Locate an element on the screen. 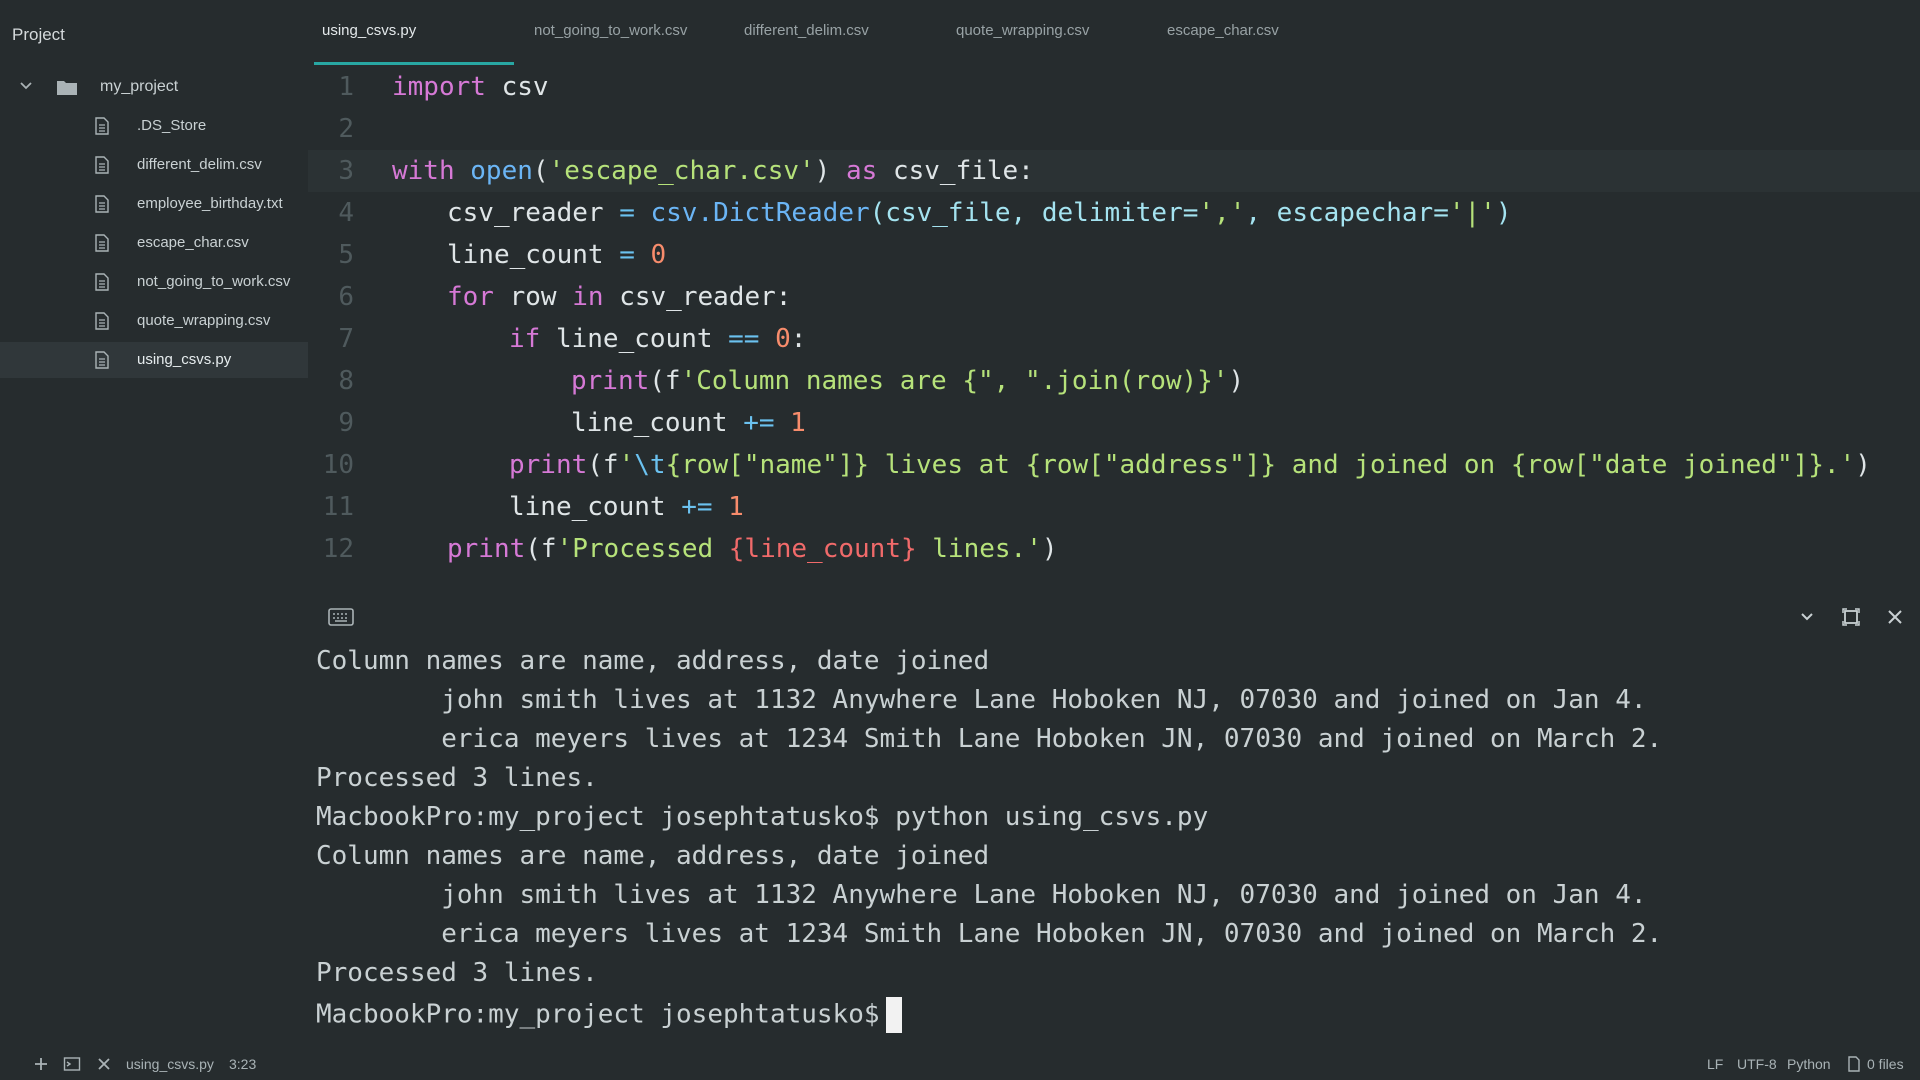  code-token: 1 is located at coordinates (798, 423).